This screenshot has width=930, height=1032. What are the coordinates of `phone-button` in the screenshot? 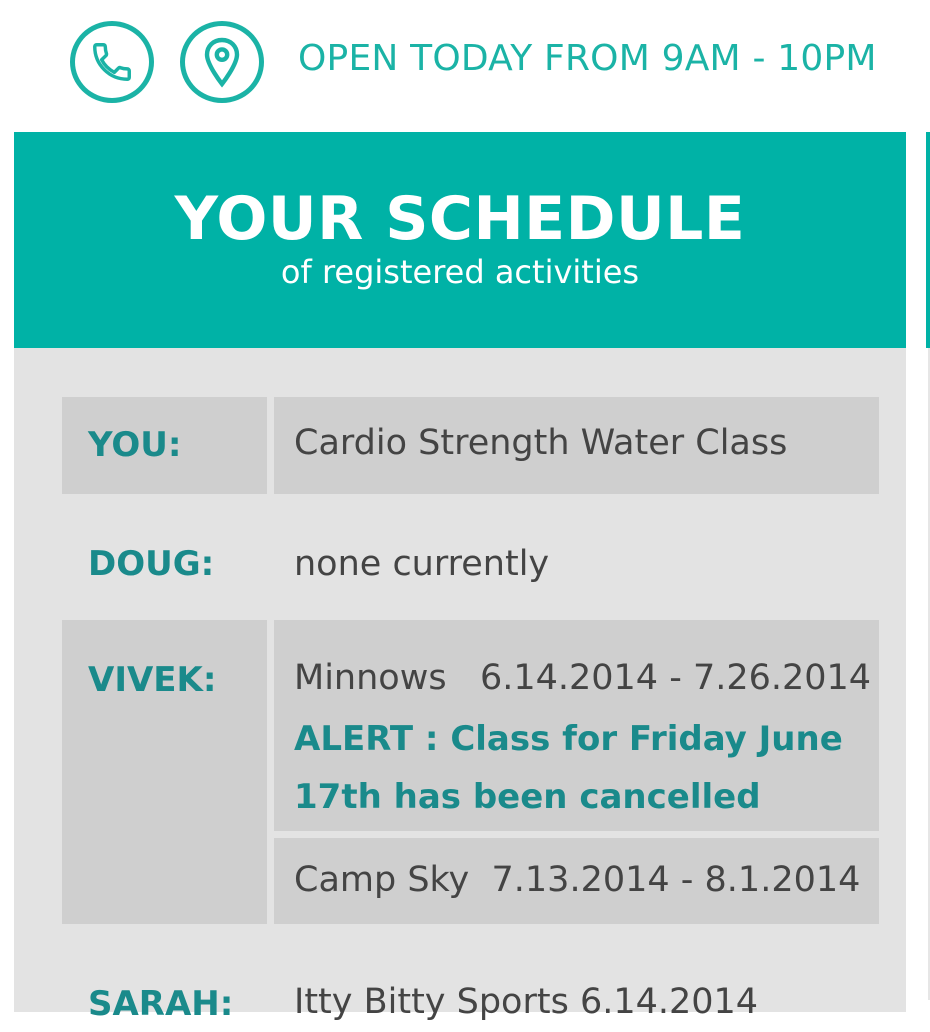 It's located at (112, 62).